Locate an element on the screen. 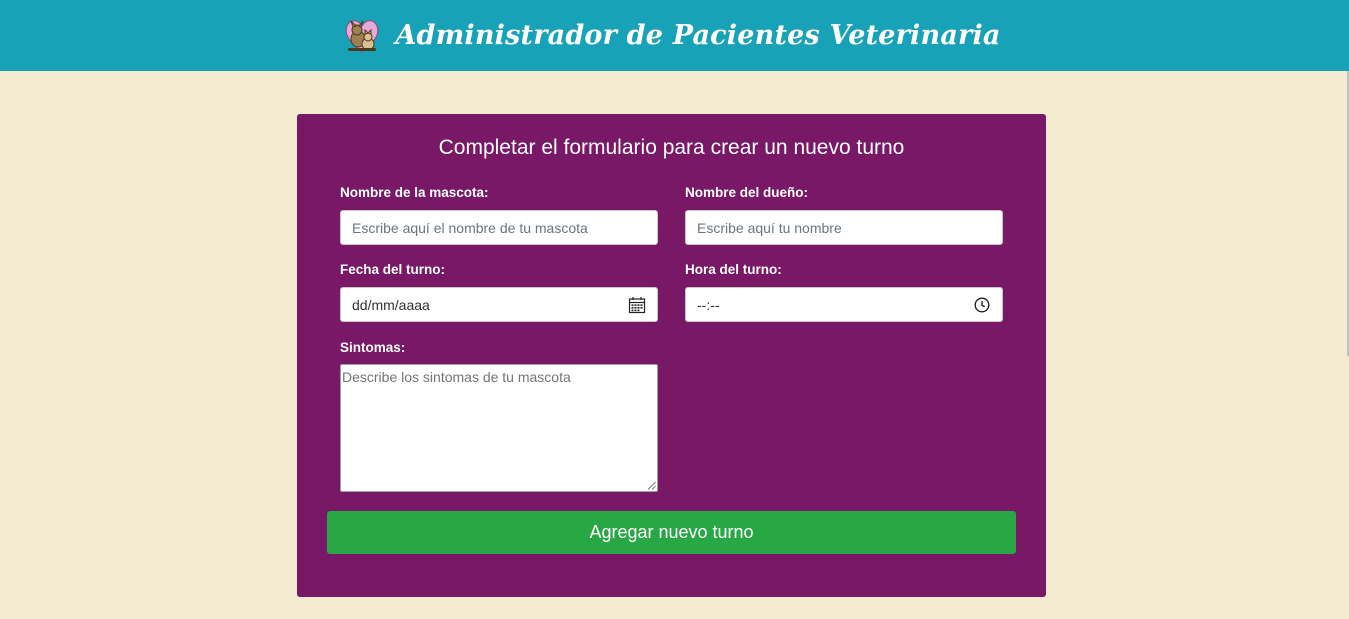 This screenshot has height=619, width=1349. date-placeholder: dd/mm/aaaa is located at coordinates (391, 304).